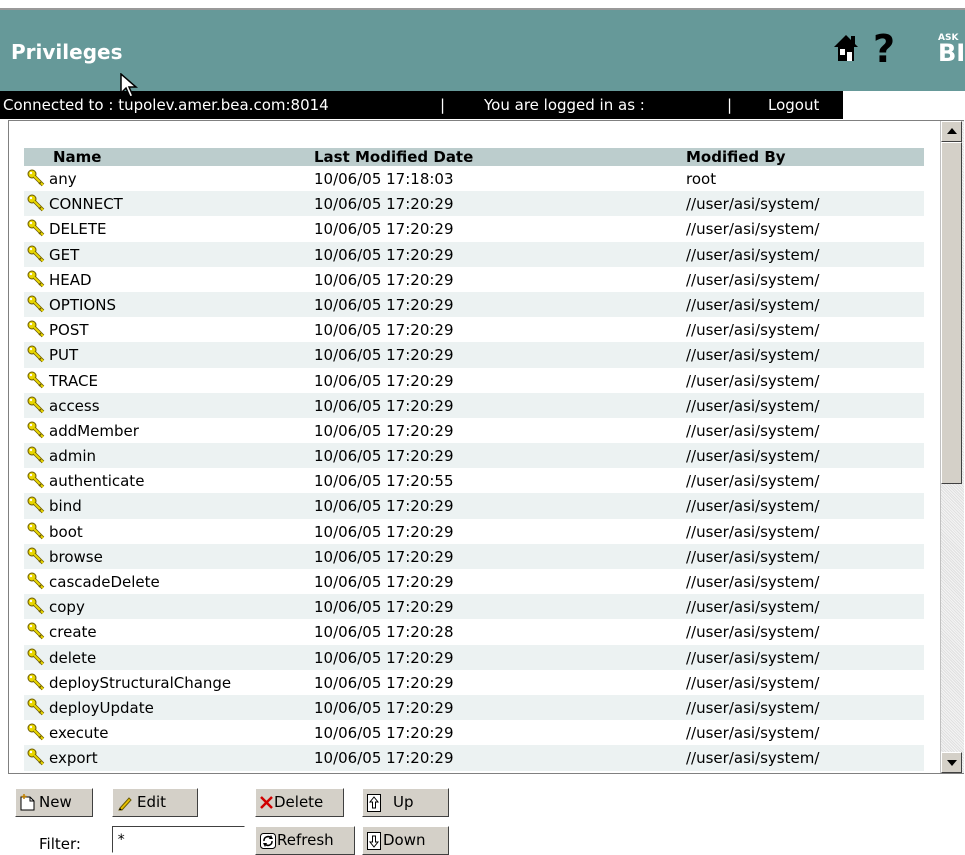  Describe the element at coordinates (474, 254) in the screenshot. I see `table-row: GET 10/06/05 17:20:29 //user/asi/system/` at that location.